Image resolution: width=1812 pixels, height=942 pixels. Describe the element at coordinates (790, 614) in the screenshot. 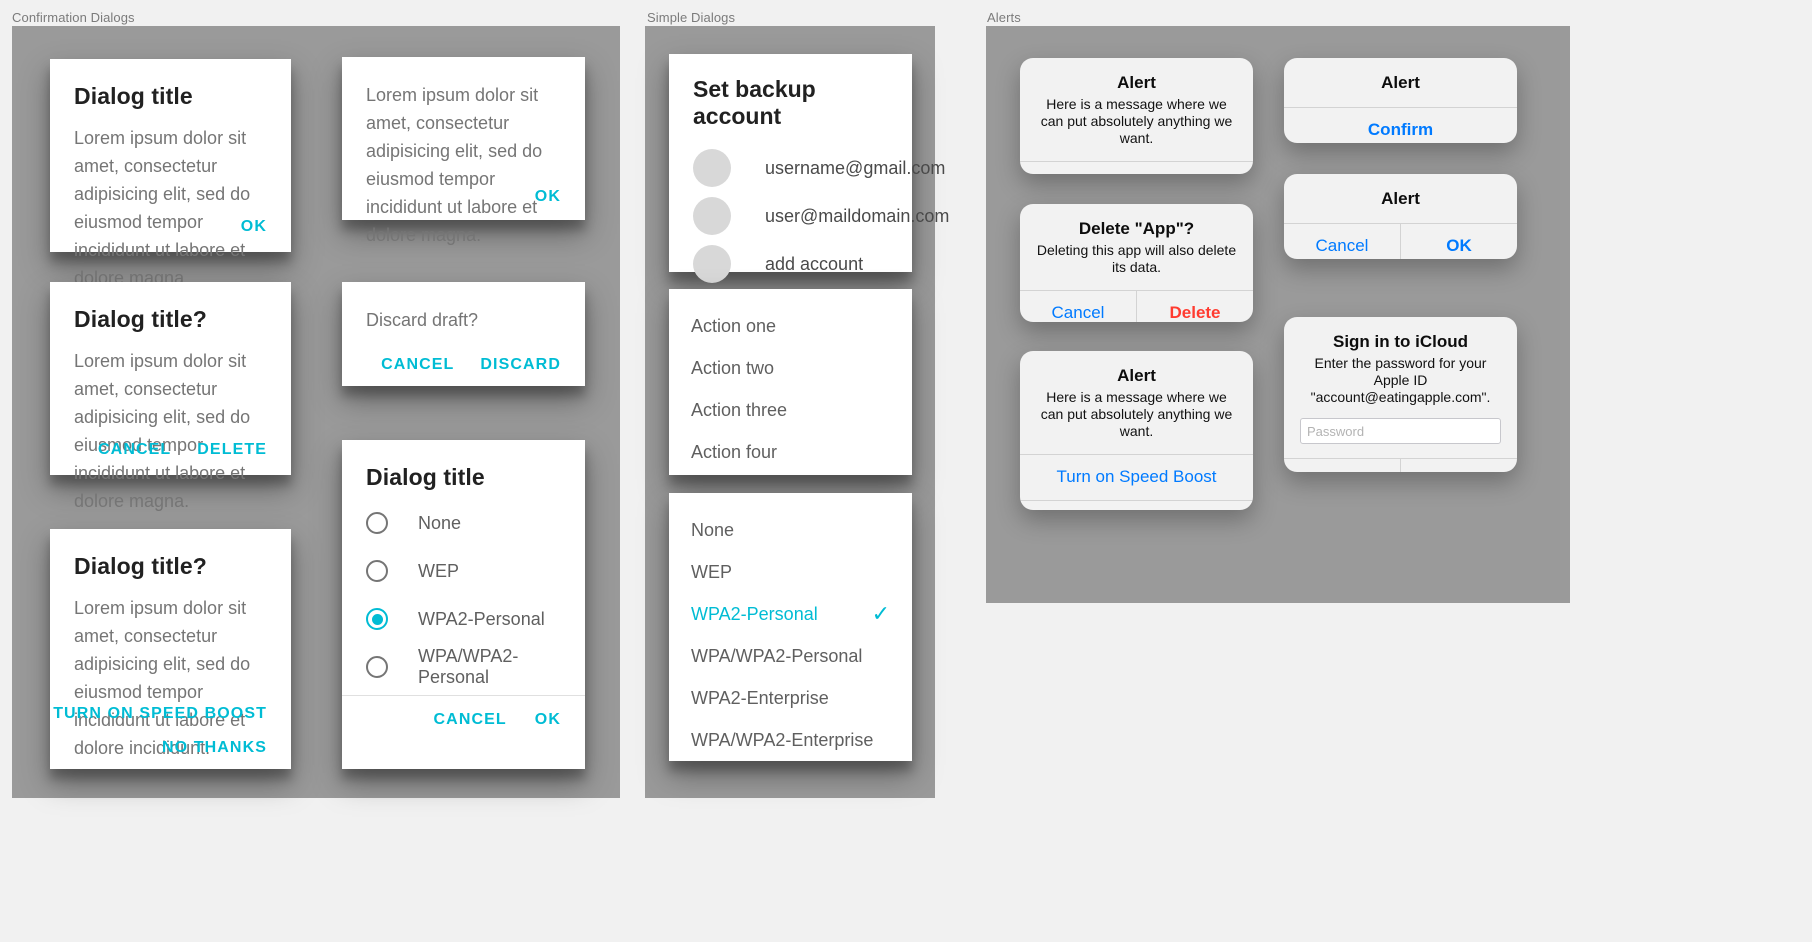

I see `wifi-list-item-wpa2-personal: WPA2-Personal ✓` at that location.